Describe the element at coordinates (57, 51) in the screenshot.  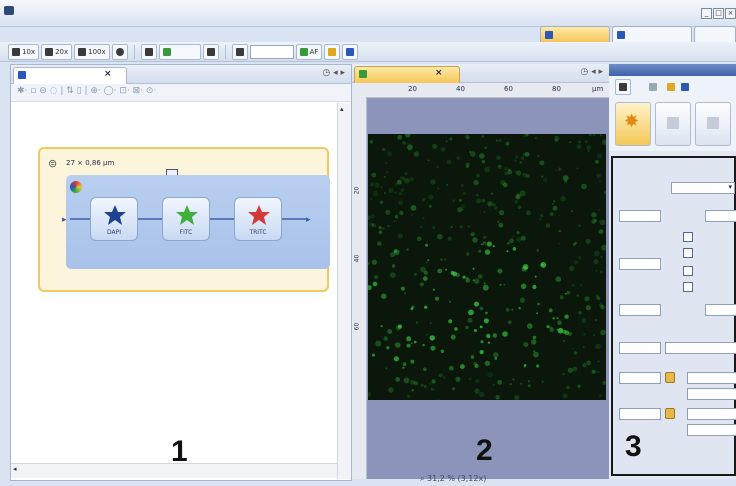
I see `objective-20x-button: 20x` at that location.